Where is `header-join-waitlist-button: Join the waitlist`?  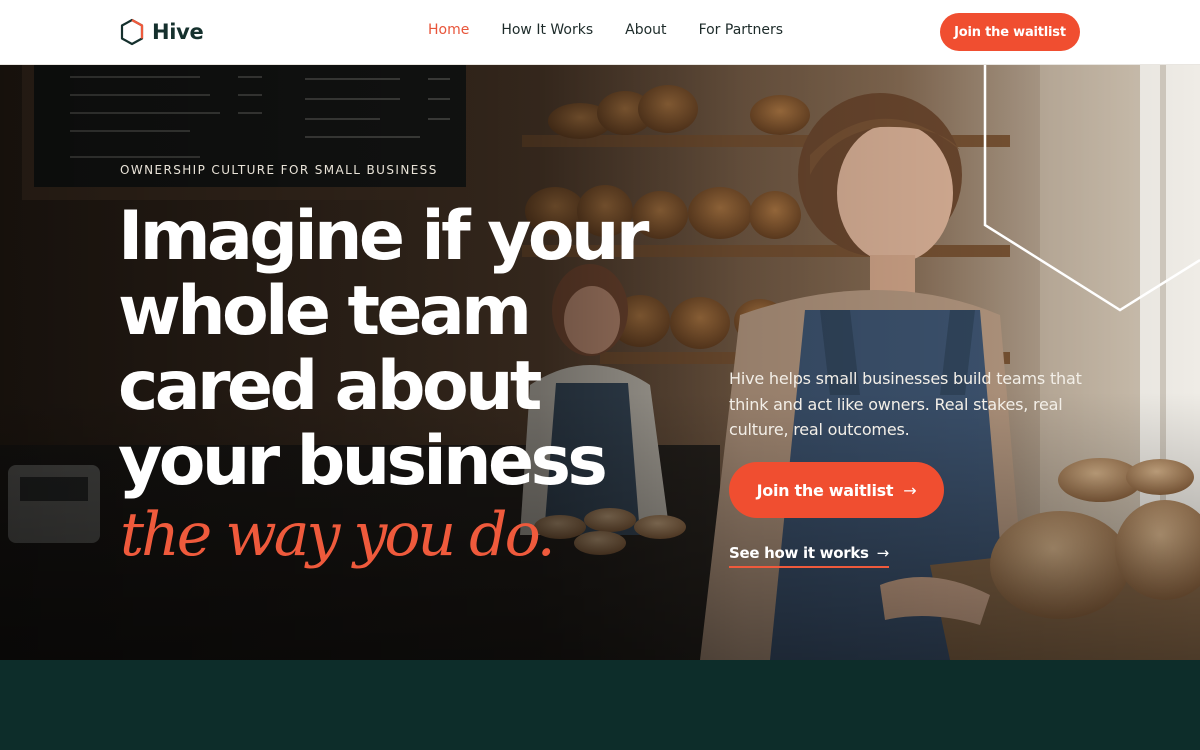
header-join-waitlist-button: Join the waitlist is located at coordinates (1010, 32).